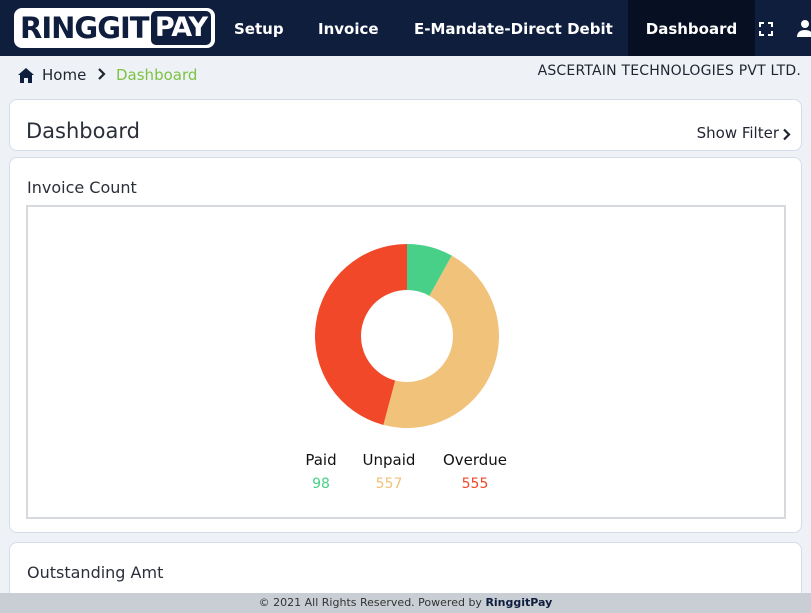 The height and width of the screenshot is (613, 811). Describe the element at coordinates (389, 460) in the screenshot. I see `legend-label-unpaid: Unpaid` at that location.